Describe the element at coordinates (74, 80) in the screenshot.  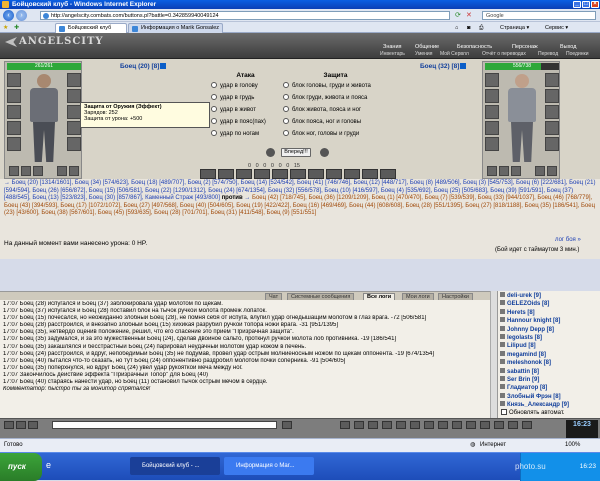
I see `earring-slot` at that location.